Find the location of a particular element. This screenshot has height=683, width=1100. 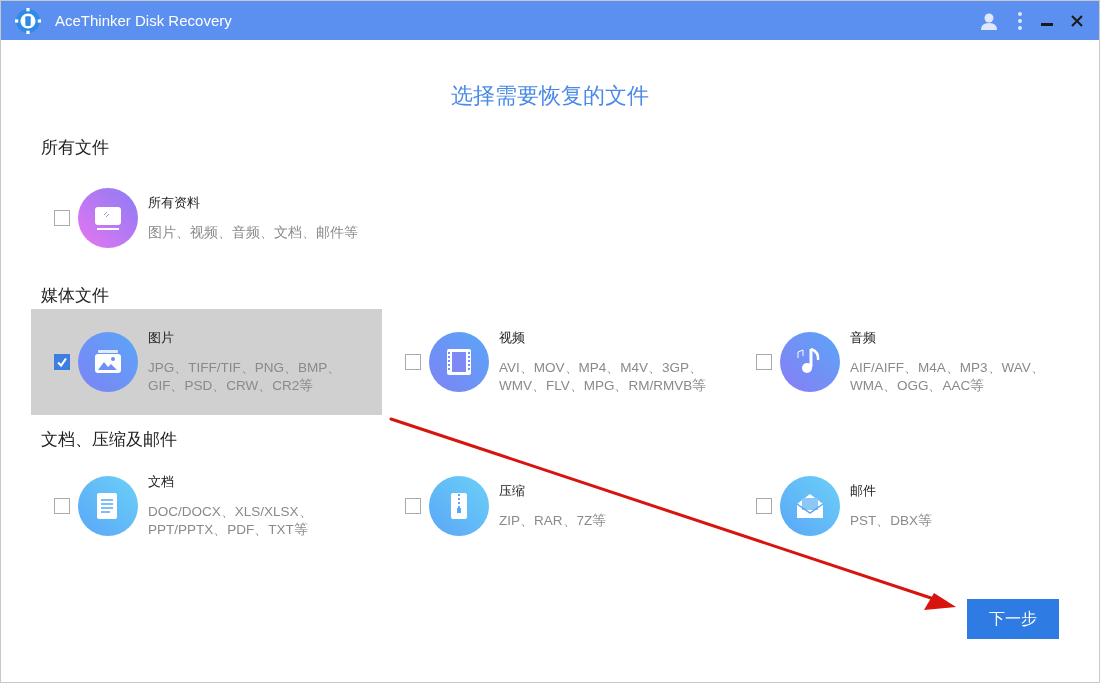

file-type-option: 邮件 PST、DBX等 is located at coordinates (908, 506).